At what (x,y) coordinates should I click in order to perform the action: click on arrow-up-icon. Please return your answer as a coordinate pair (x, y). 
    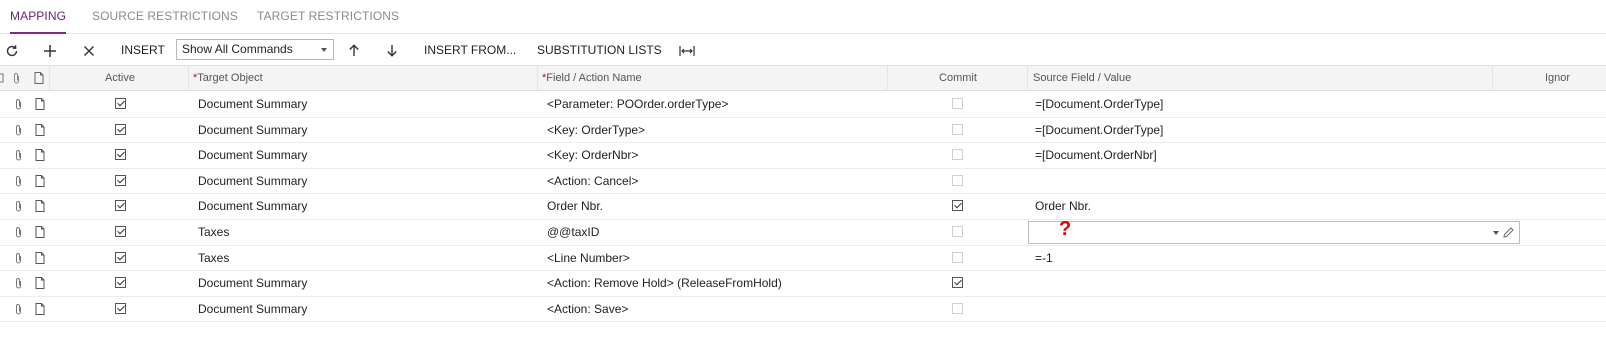
    Looking at the image, I should click on (354, 50).